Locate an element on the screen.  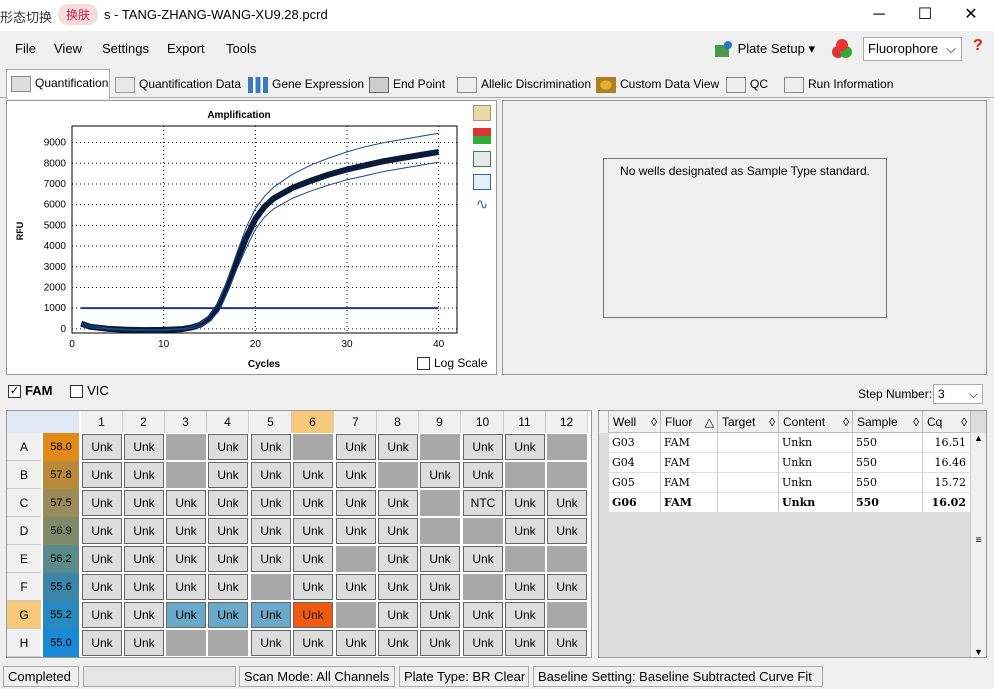
menu-export: Export is located at coordinates (186, 48).